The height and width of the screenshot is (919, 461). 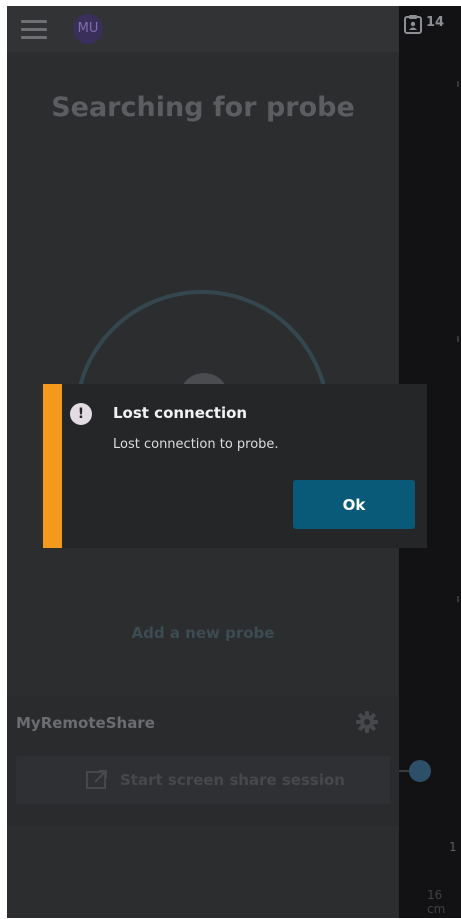 I want to click on depth-marker: 1, so click(x=453, y=847).